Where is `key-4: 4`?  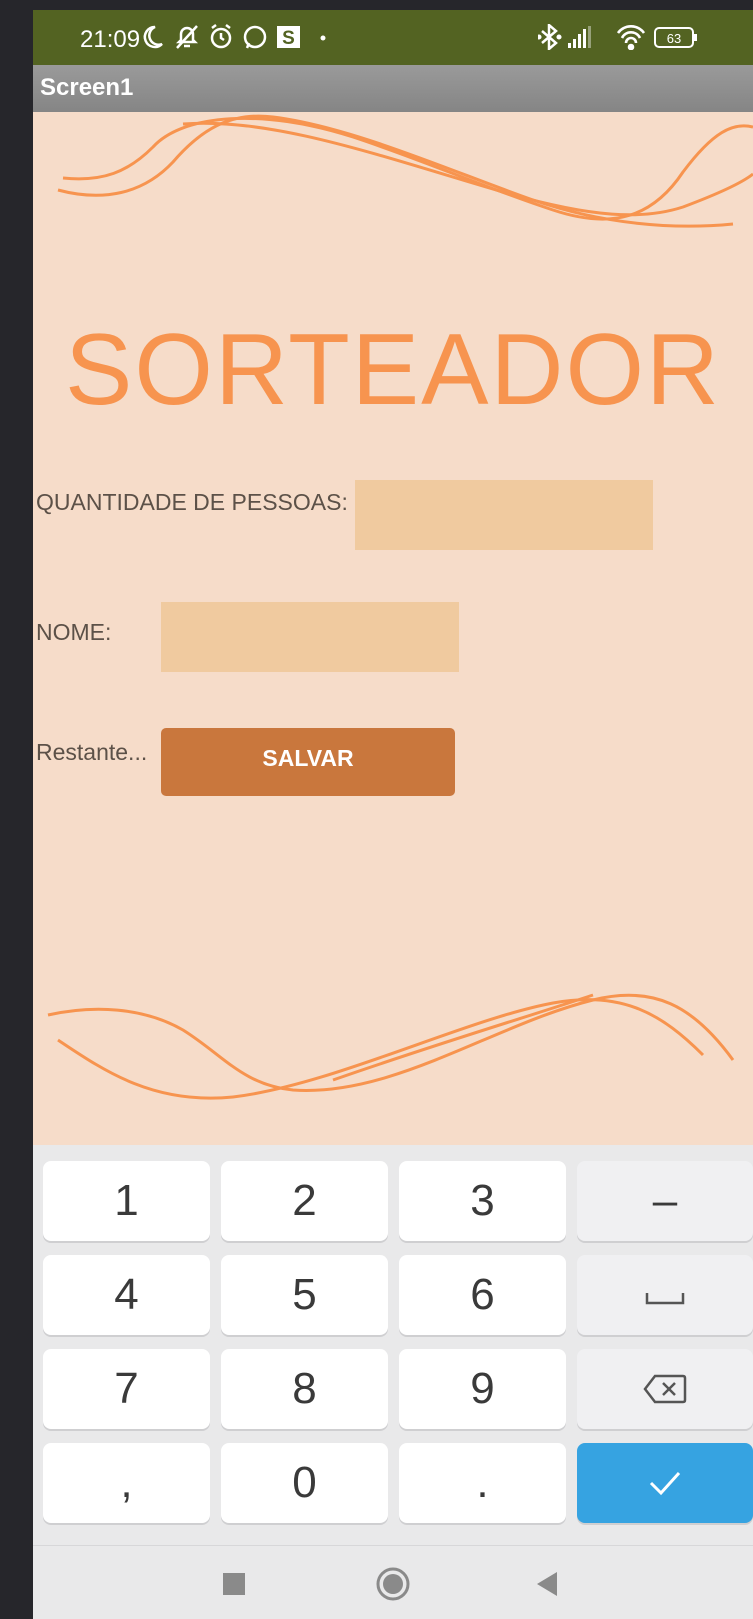
key-4: 4 is located at coordinates (126, 1295).